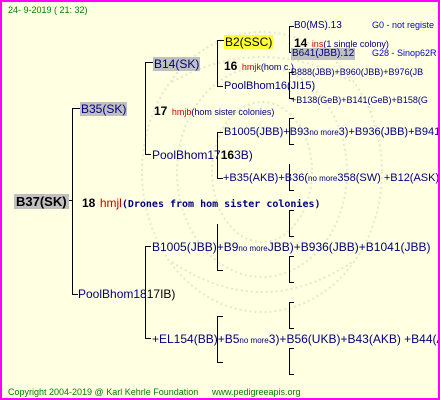  I want to click on root-generation-number: 18, so click(89, 203).